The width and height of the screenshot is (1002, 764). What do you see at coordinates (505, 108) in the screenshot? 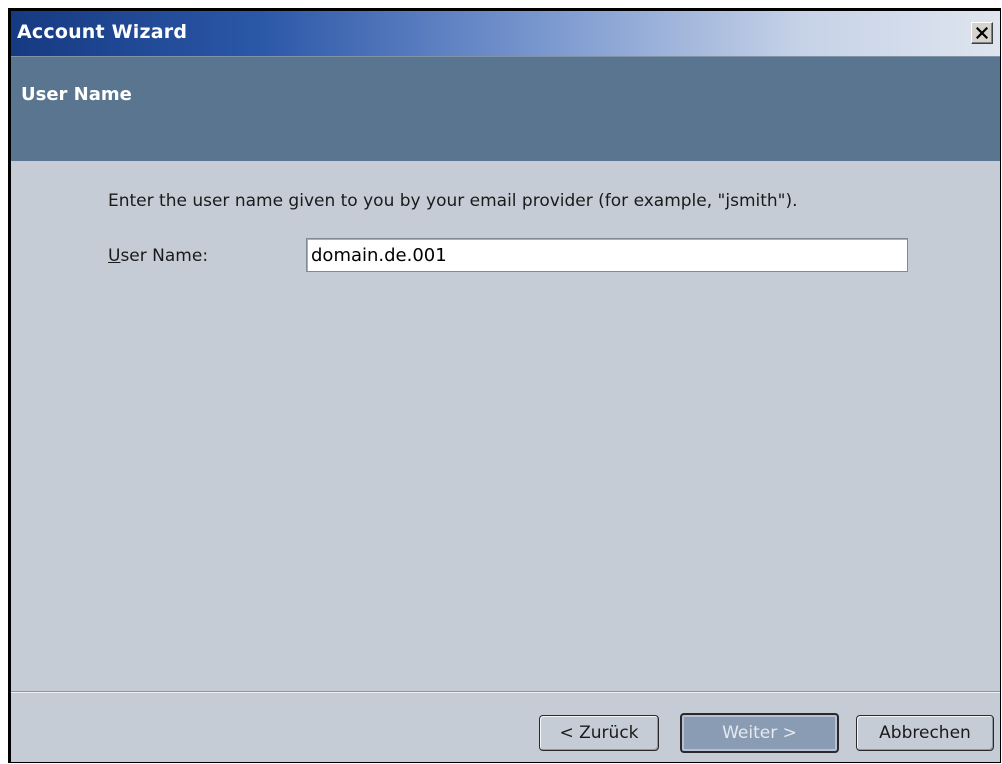
I see `wizard-page-header: User Name` at bounding box center [505, 108].